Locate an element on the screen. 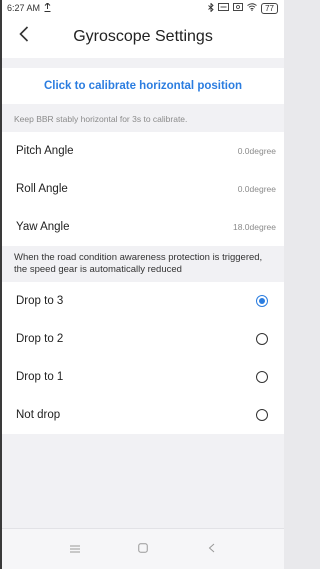  status-icons: 77 is located at coordinates (243, 7).